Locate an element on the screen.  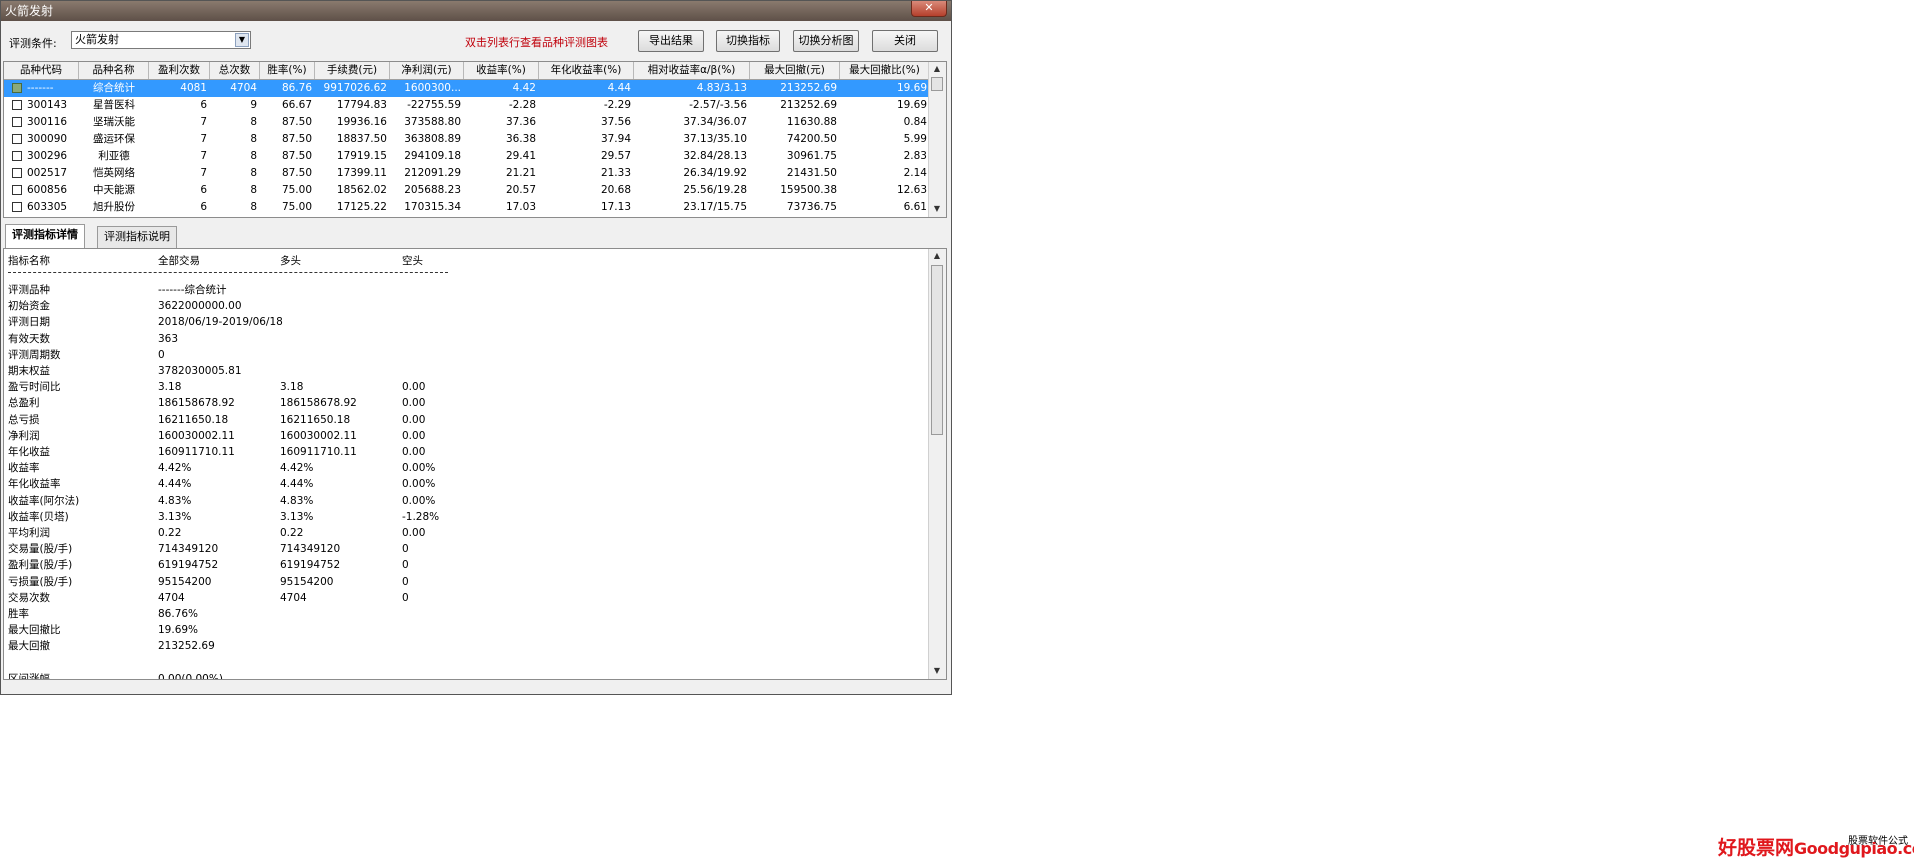
watermark-cn: 好股票网 is located at coordinates (1756, 848).